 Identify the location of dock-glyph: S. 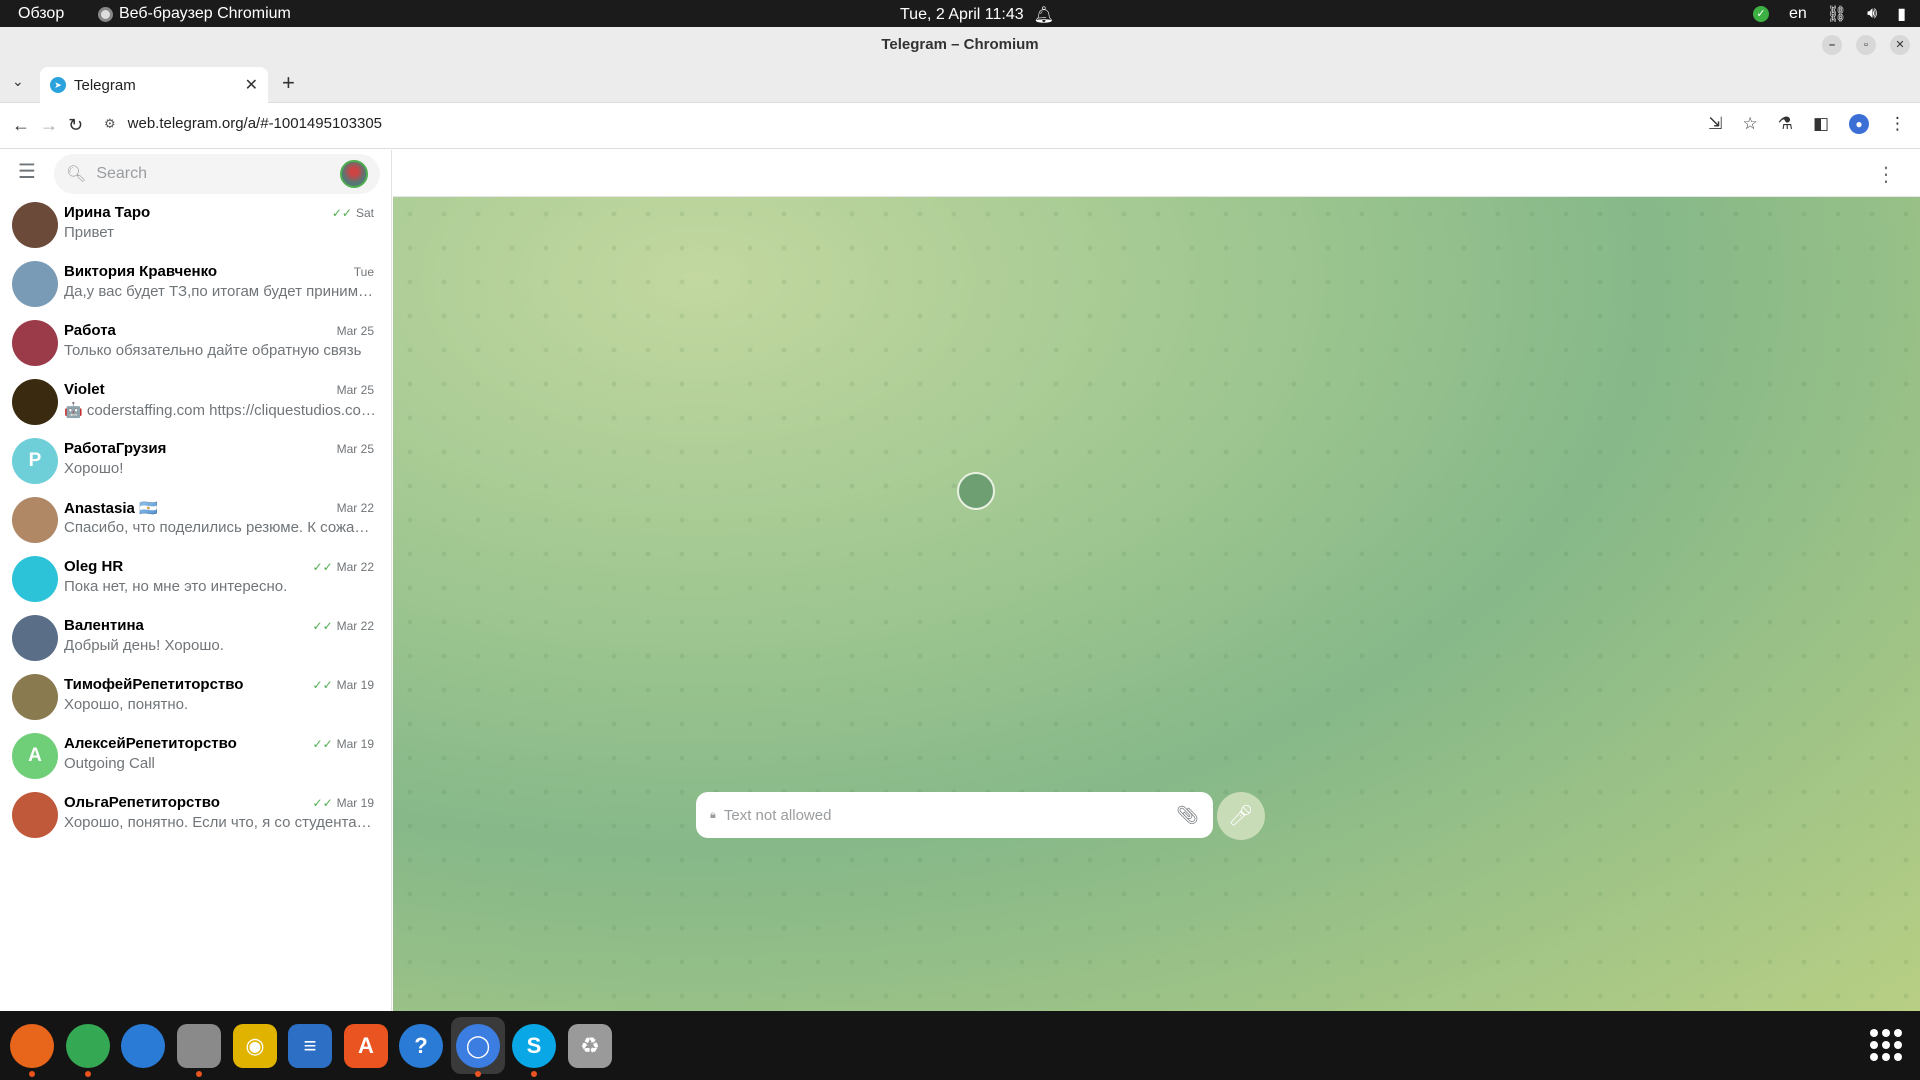
(534, 1045).